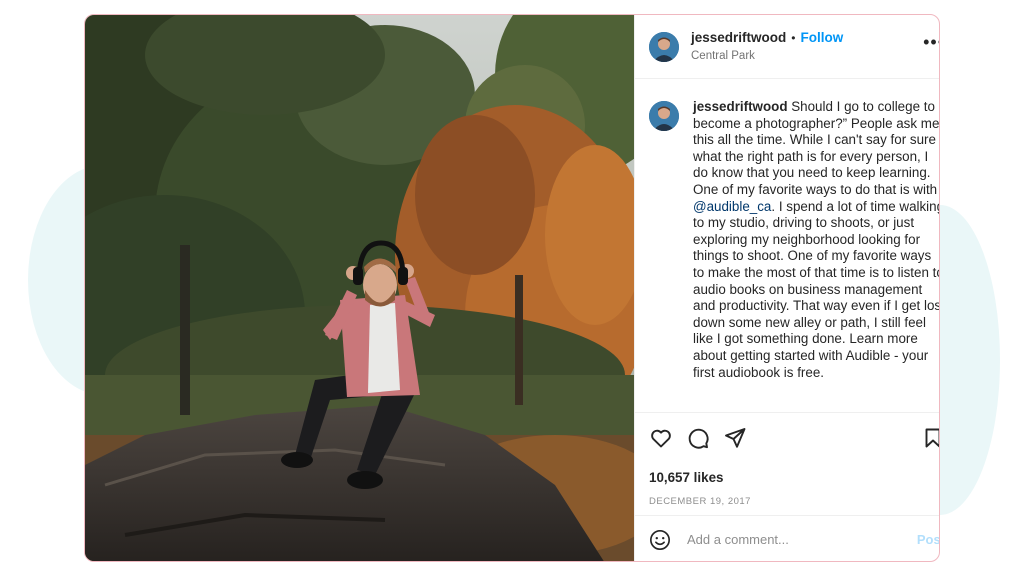 The width and height of the screenshot is (1024, 576). What do you see at coordinates (928, 539) in the screenshot?
I see `post-comment-button: Post` at bounding box center [928, 539].